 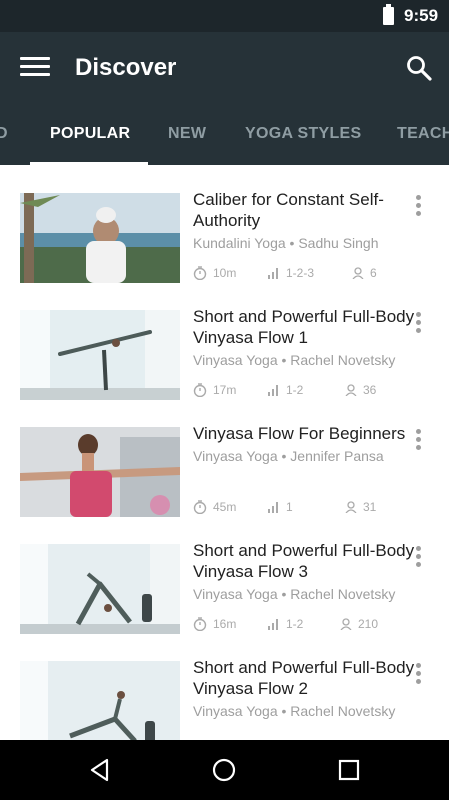 What do you see at coordinates (370, 390) in the screenshot?
I see `students-text: 36` at bounding box center [370, 390].